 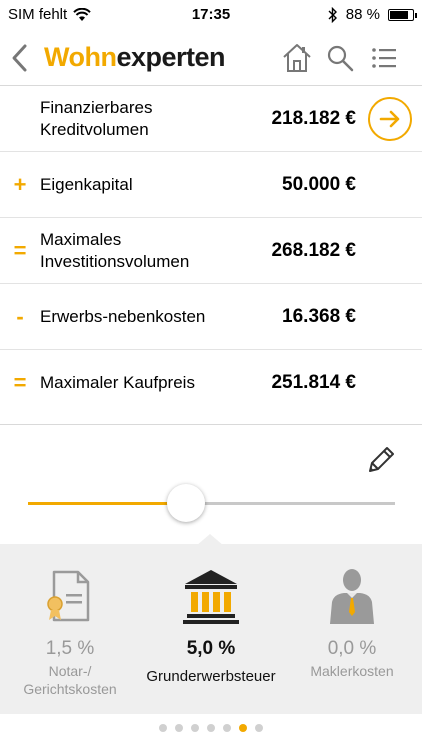 I want to click on chevron-left-icon, so click(x=20, y=58).